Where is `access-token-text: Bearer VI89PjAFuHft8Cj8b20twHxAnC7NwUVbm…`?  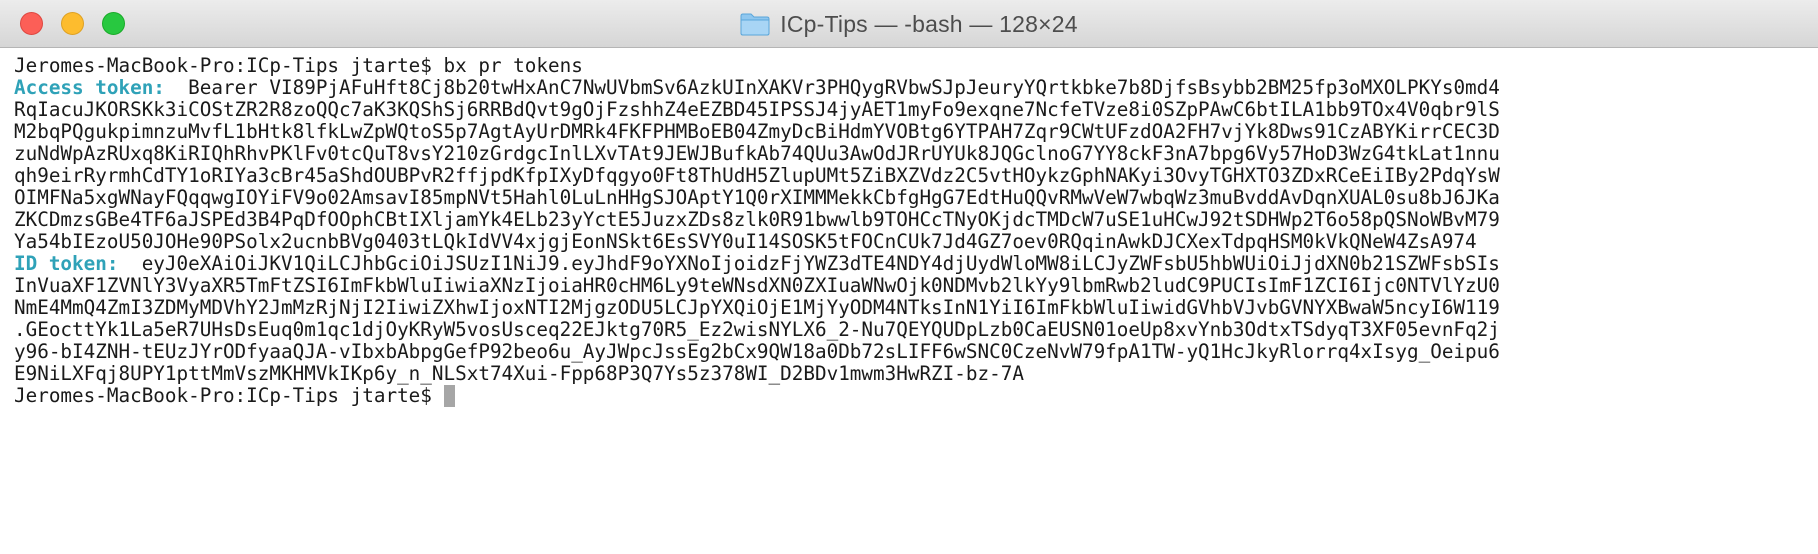
access-token-text: Bearer VI89PjAFuHft8Cj8b20twHxAnC7NwUVbm… is located at coordinates (832, 87).